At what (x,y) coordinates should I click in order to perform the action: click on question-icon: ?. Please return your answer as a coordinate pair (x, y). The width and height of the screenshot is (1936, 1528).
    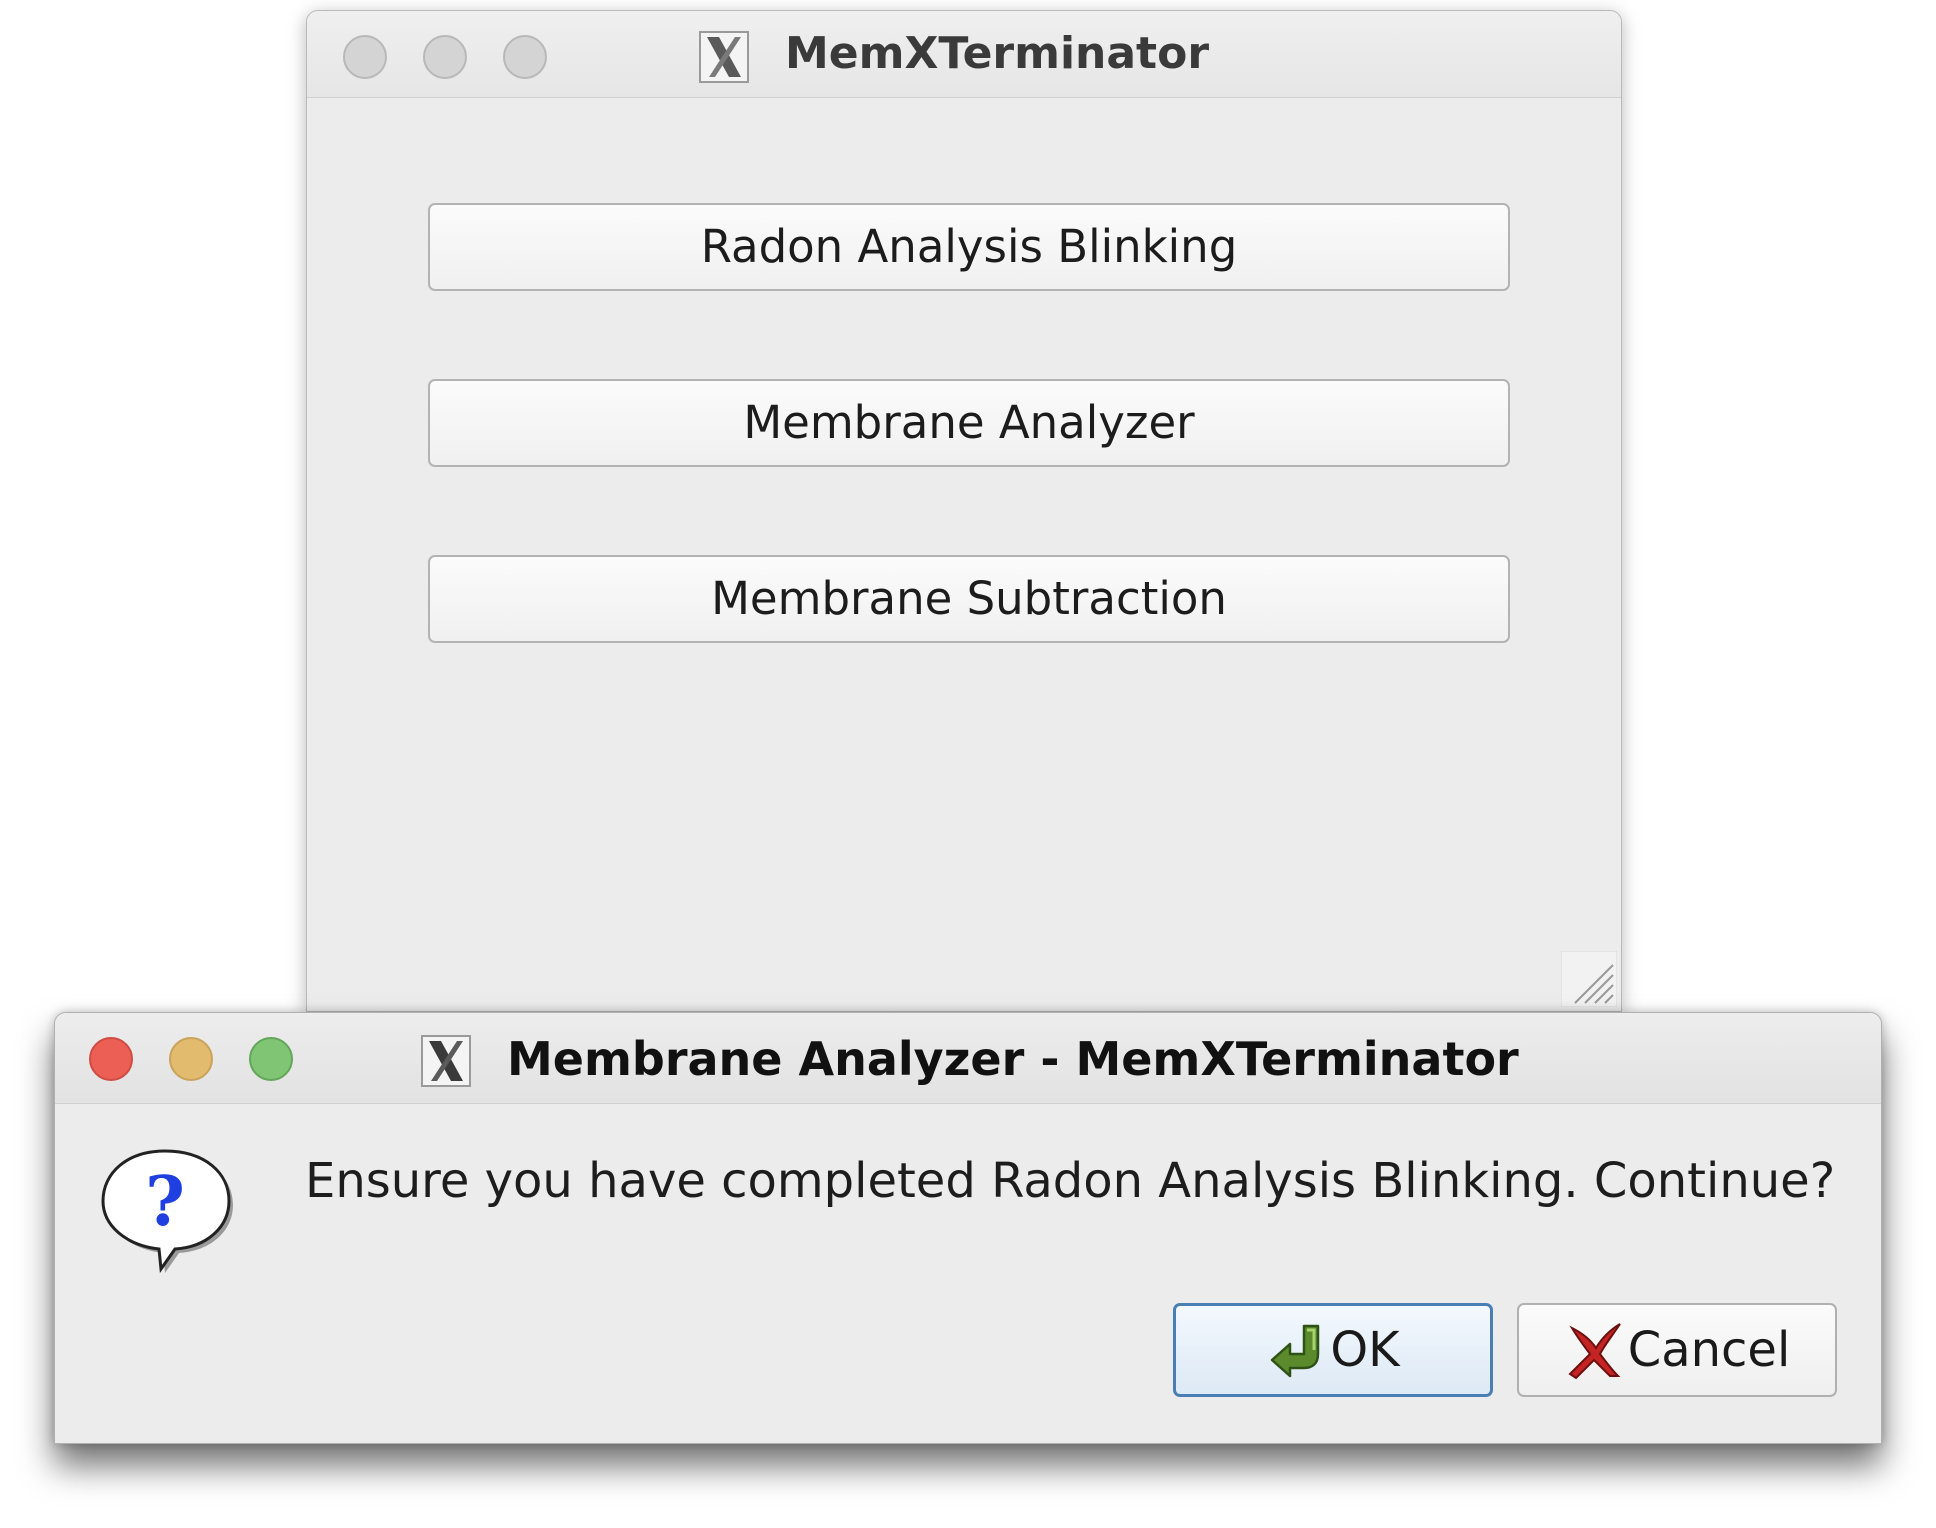
    Looking at the image, I should click on (167, 1211).